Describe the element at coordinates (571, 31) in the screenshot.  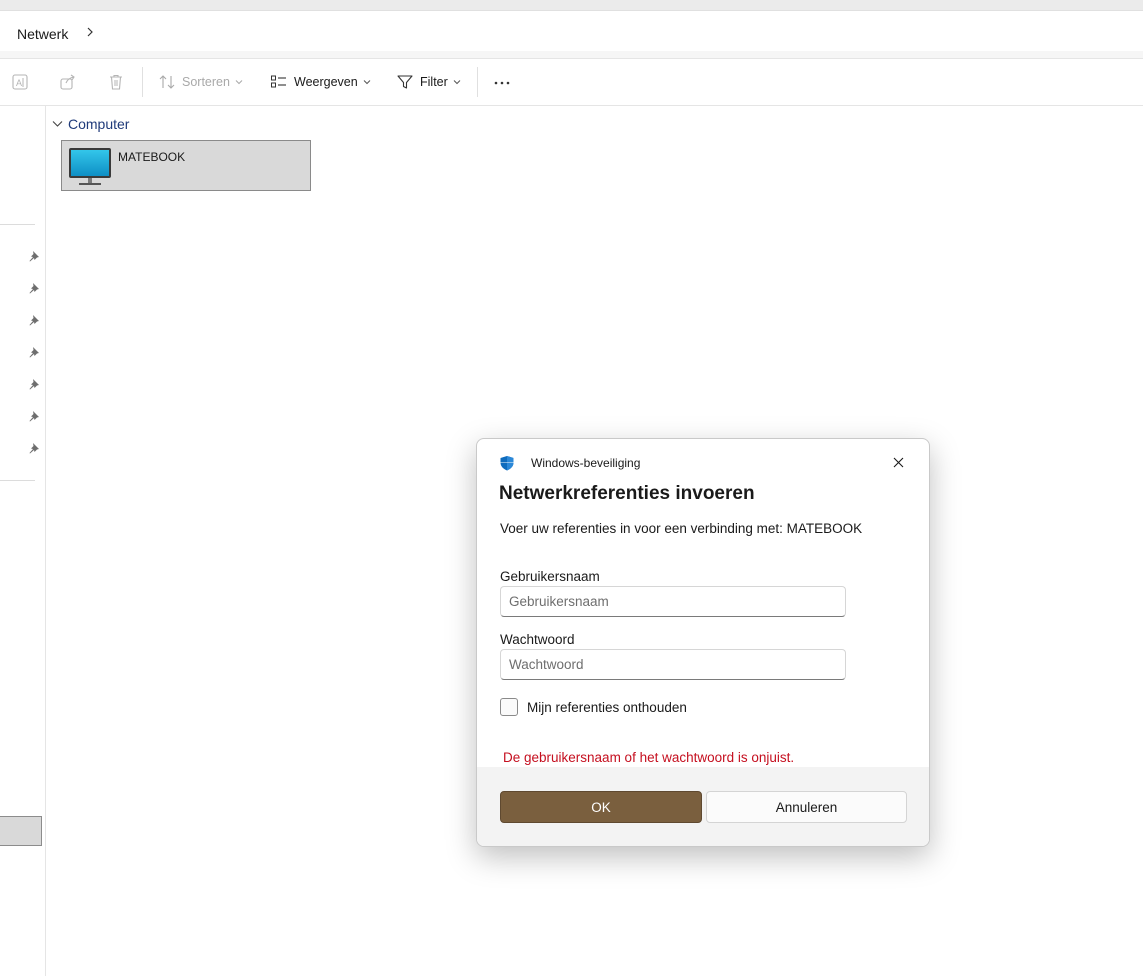
I see `address-bar: Netwerk` at that location.